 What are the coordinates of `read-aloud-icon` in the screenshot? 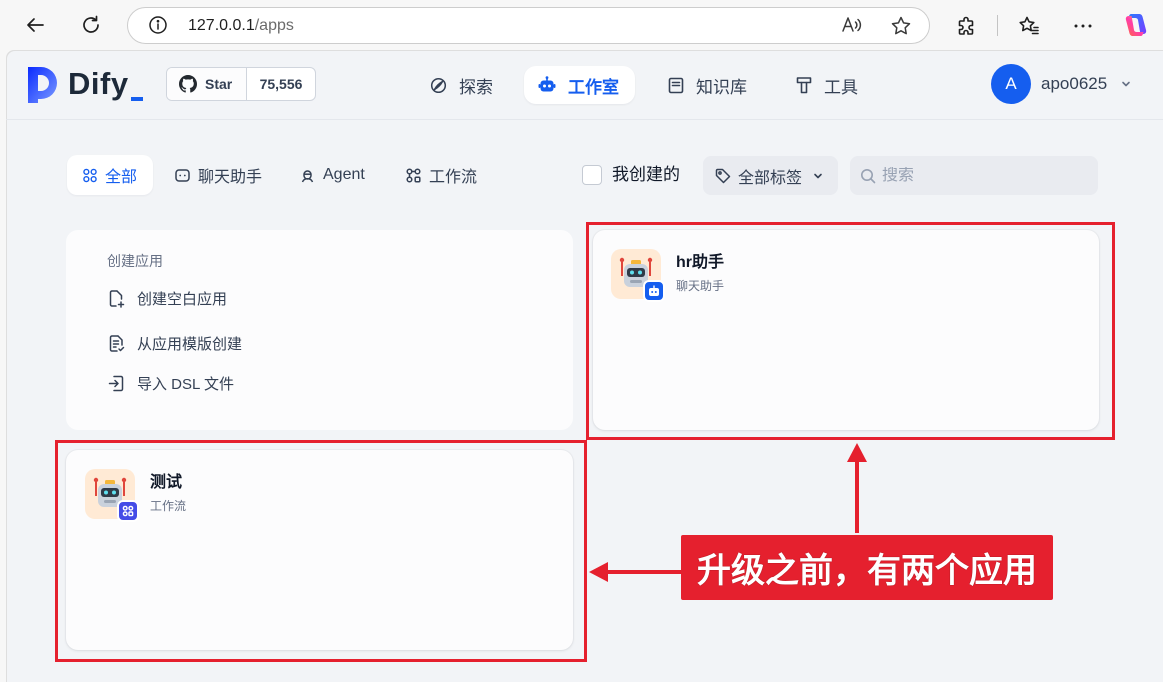 It's located at (852, 24).